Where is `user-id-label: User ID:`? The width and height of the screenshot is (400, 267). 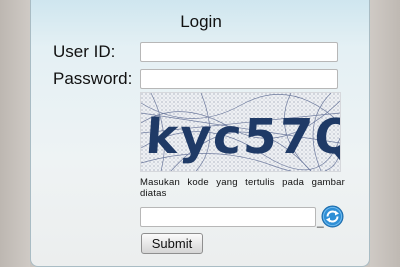
user-id-label: User ID: is located at coordinates (84, 51).